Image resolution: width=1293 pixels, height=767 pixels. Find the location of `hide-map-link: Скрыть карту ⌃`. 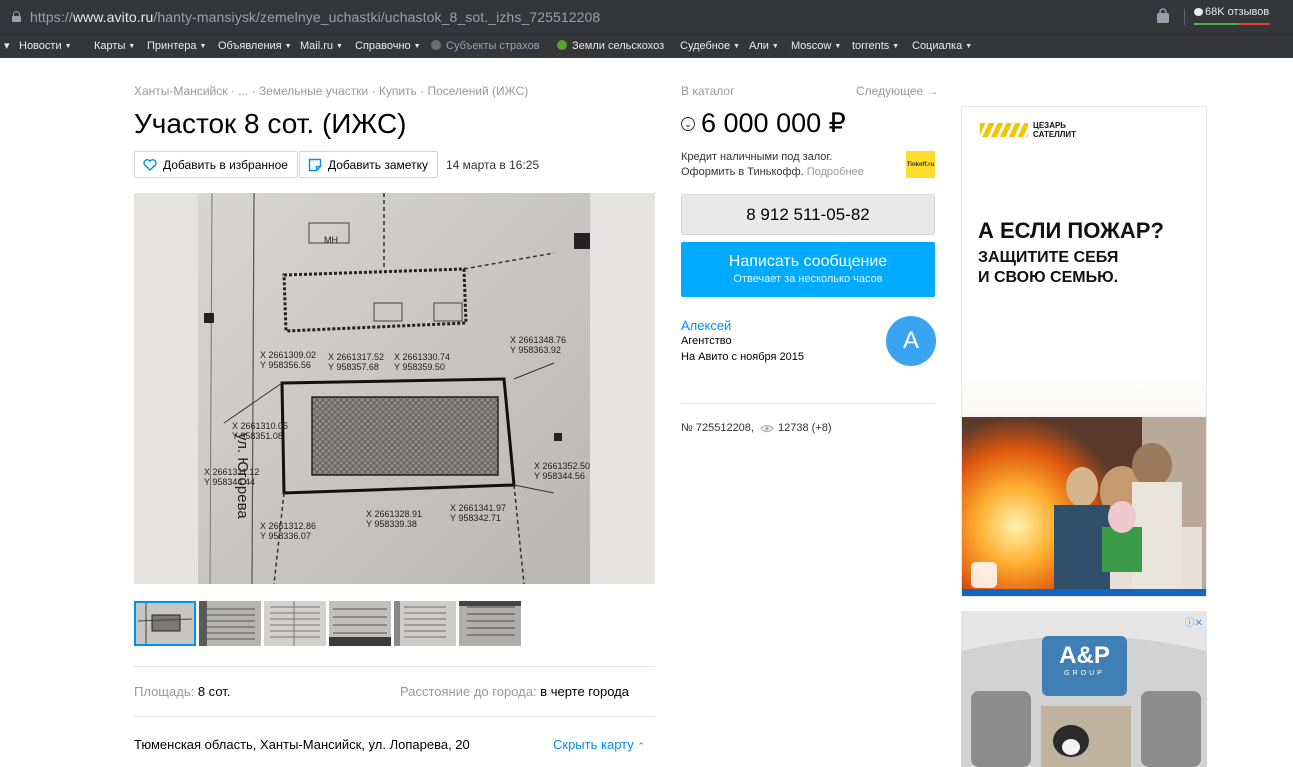

hide-map-link: Скрыть карту ⌃ is located at coordinates (599, 744).